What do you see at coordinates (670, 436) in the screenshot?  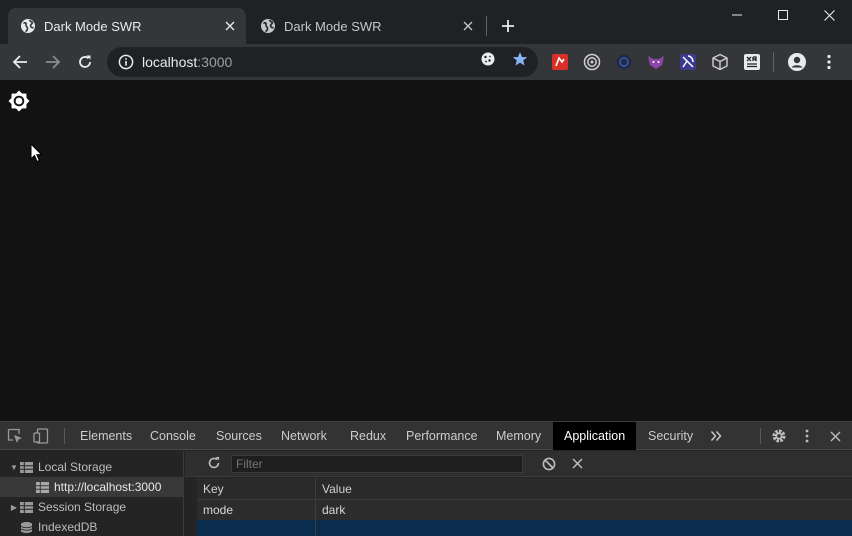 I see `devtools-tab-security: Security` at bounding box center [670, 436].